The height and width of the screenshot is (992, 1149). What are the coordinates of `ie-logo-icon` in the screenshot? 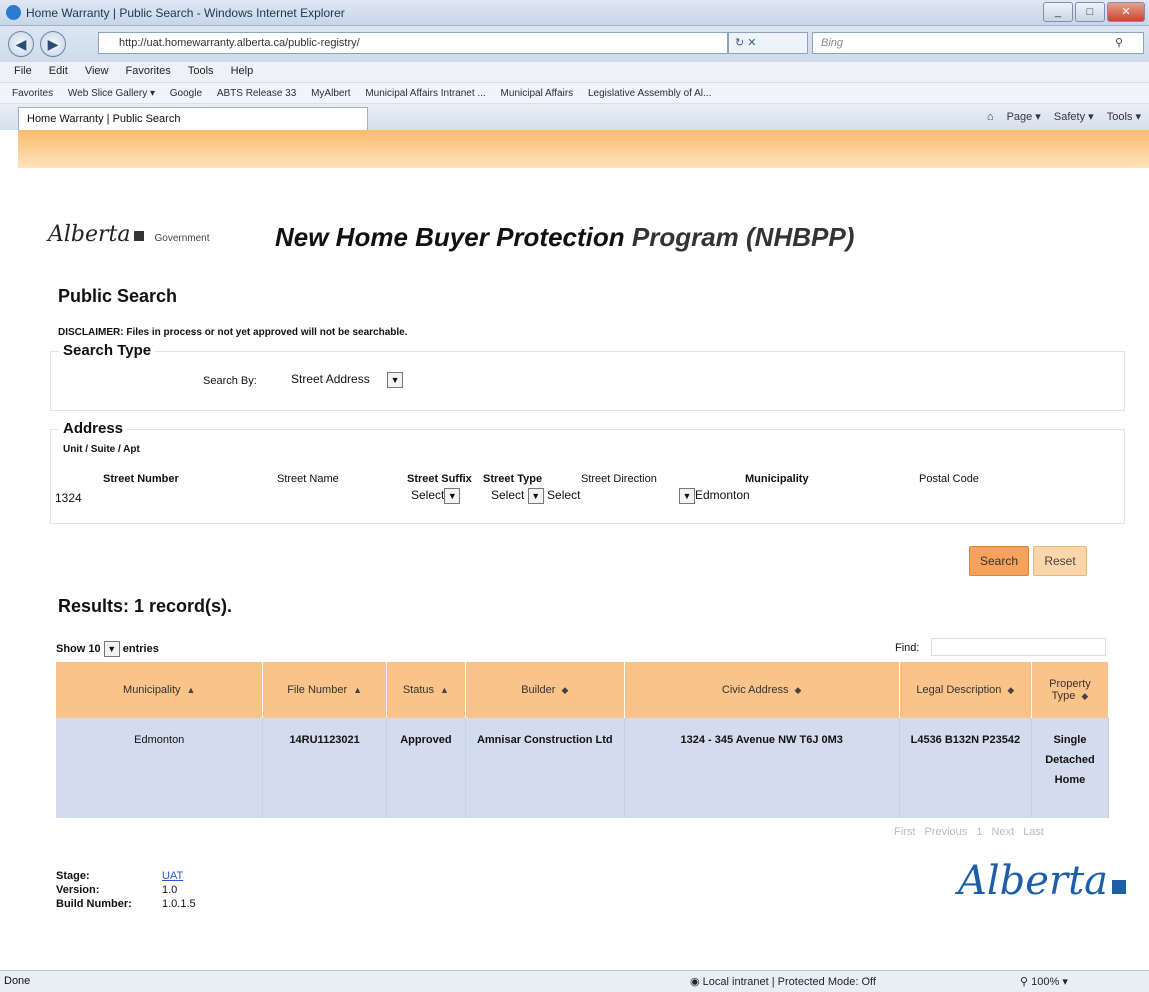 It's located at (13, 12).